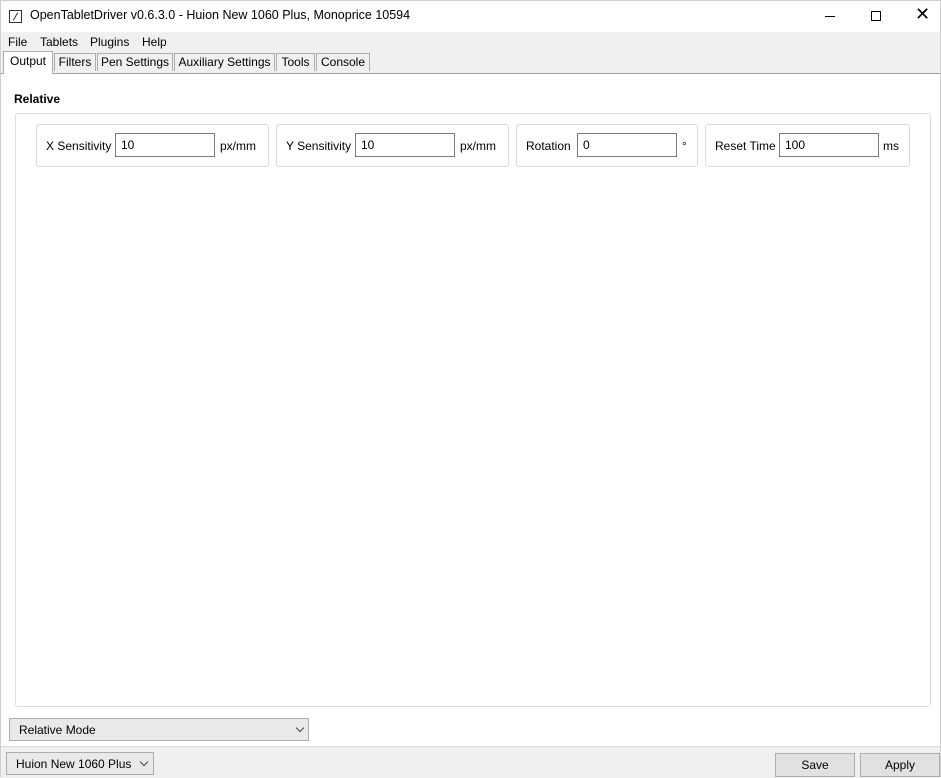 This screenshot has width=941, height=778. Describe the element at coordinates (405, 145) in the screenshot. I see `y-sensitivity-input` at that location.